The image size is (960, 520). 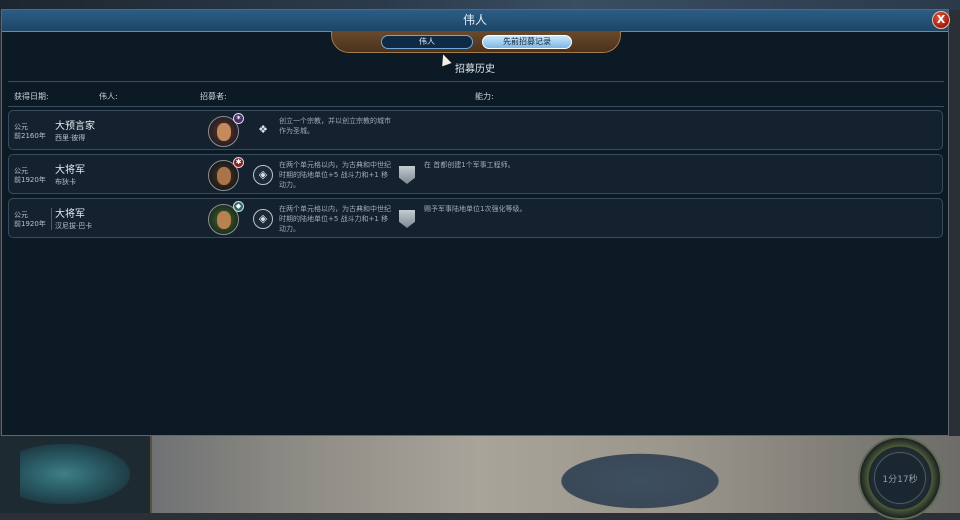 What do you see at coordinates (527, 42) in the screenshot?
I see `tab-recruit-history: 先前招募记录` at bounding box center [527, 42].